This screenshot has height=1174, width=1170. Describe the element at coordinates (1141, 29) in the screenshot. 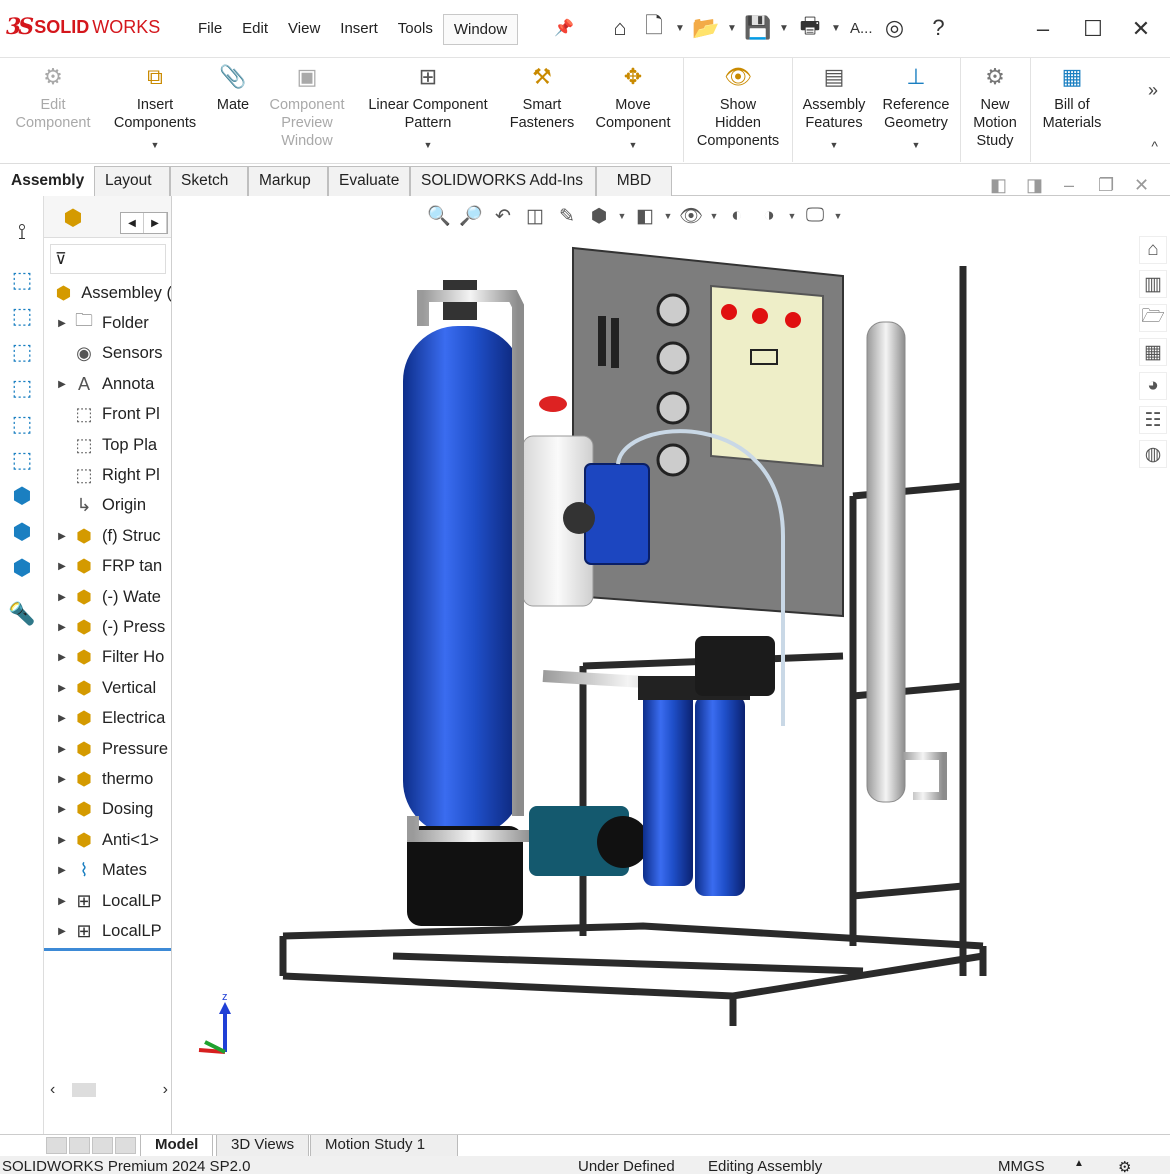

I see `close-icon: ✕` at that location.